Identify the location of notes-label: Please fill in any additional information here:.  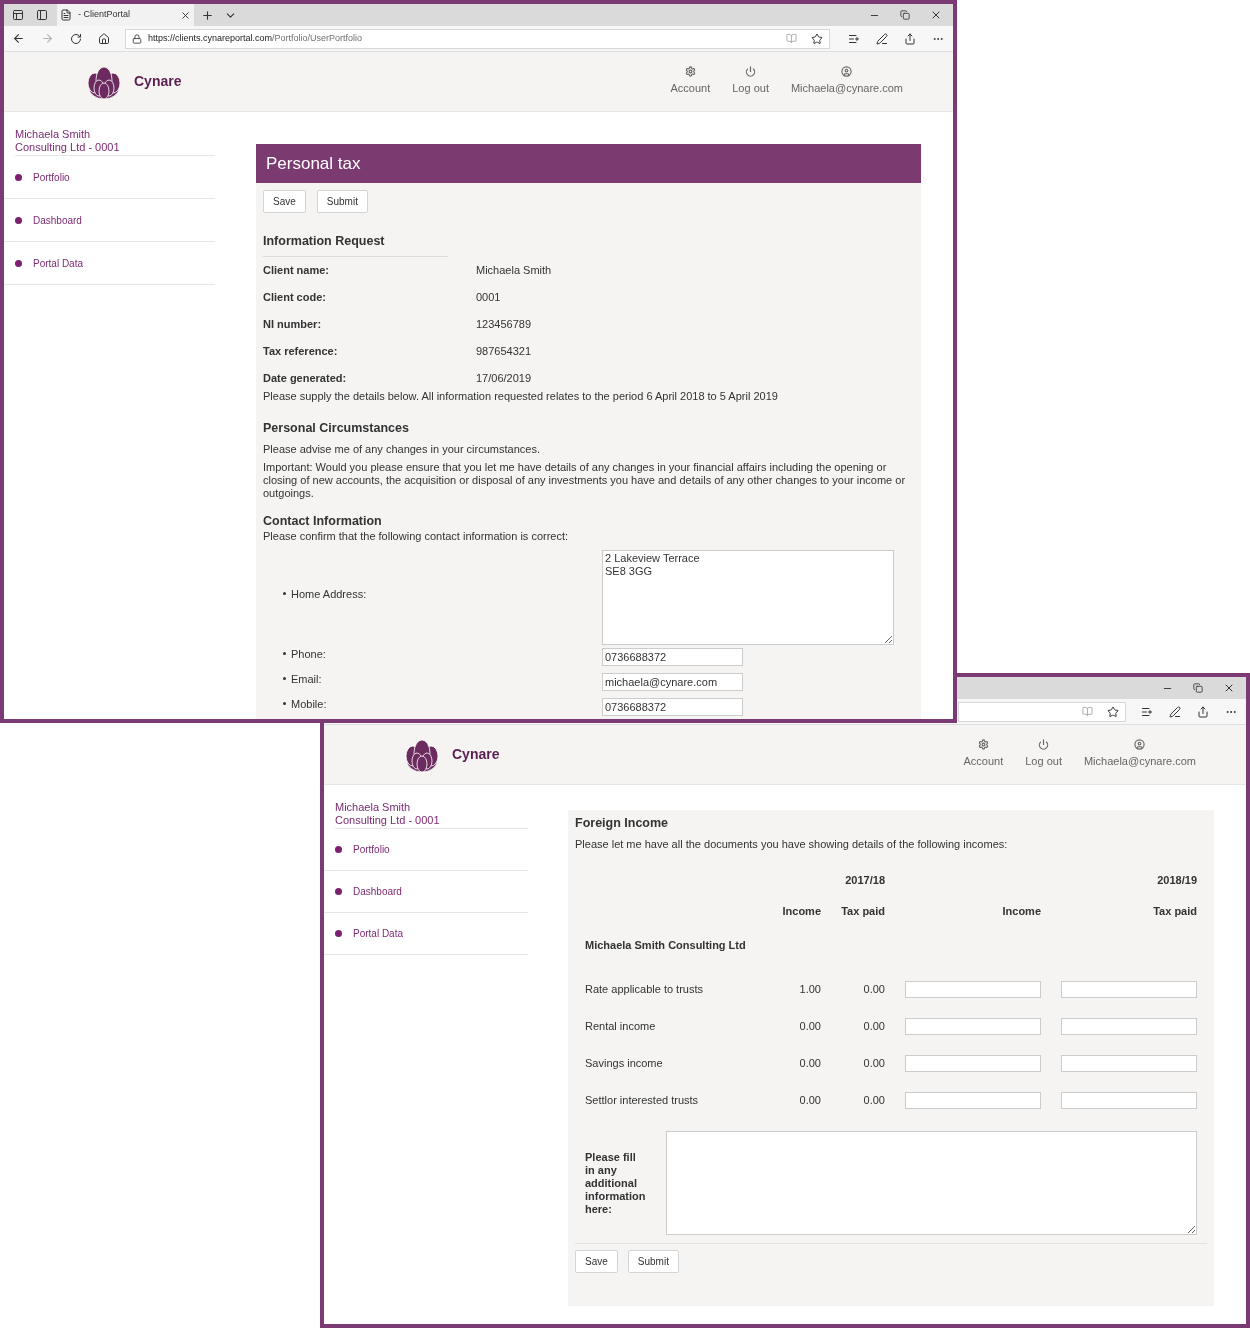
(616, 1183).